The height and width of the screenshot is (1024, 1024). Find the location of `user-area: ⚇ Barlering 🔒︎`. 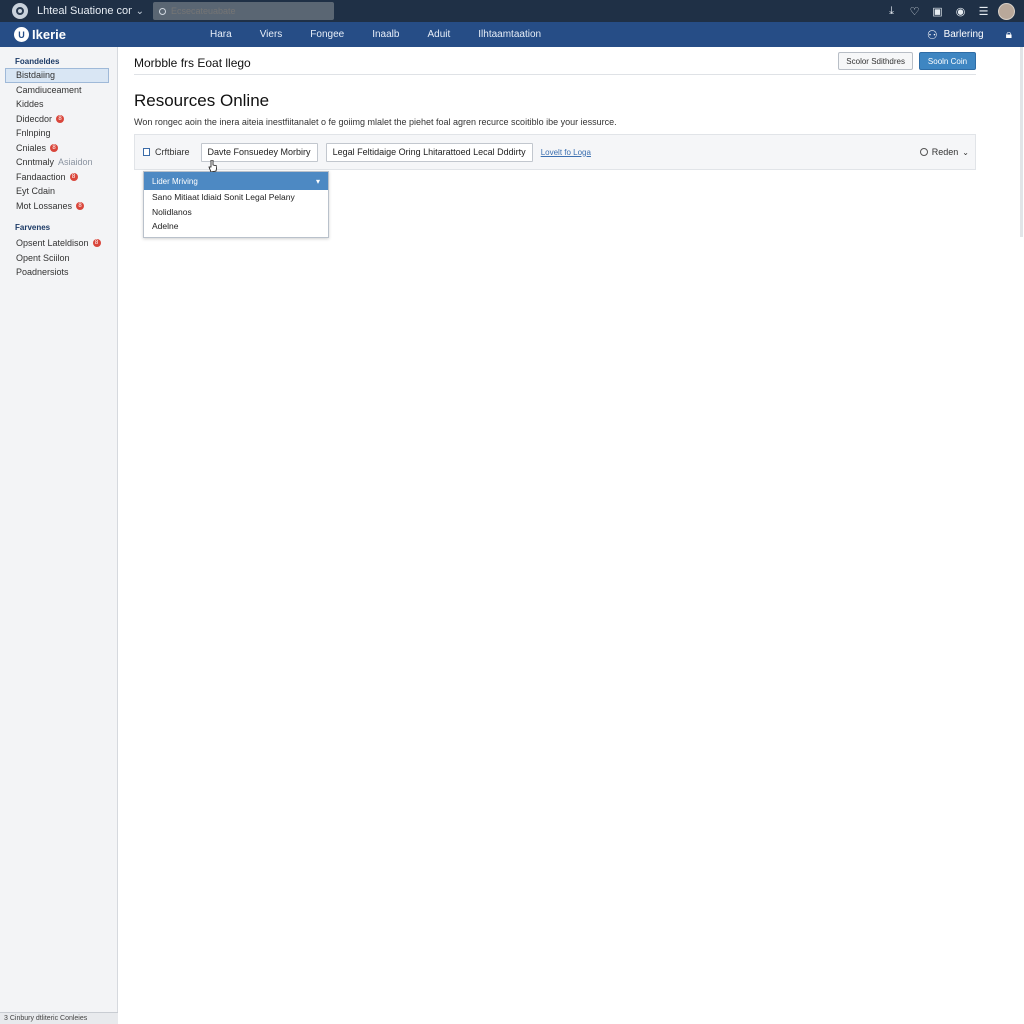

user-area: ⚇ Barlering 🔒︎ is located at coordinates (969, 34).